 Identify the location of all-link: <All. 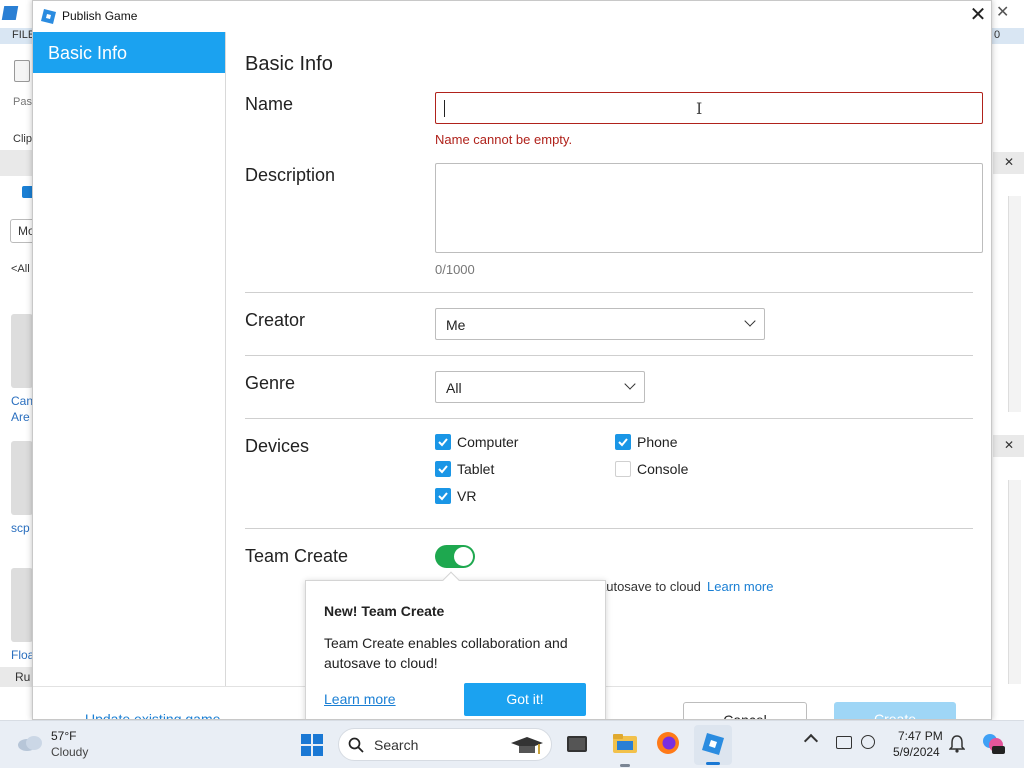
(20, 269).